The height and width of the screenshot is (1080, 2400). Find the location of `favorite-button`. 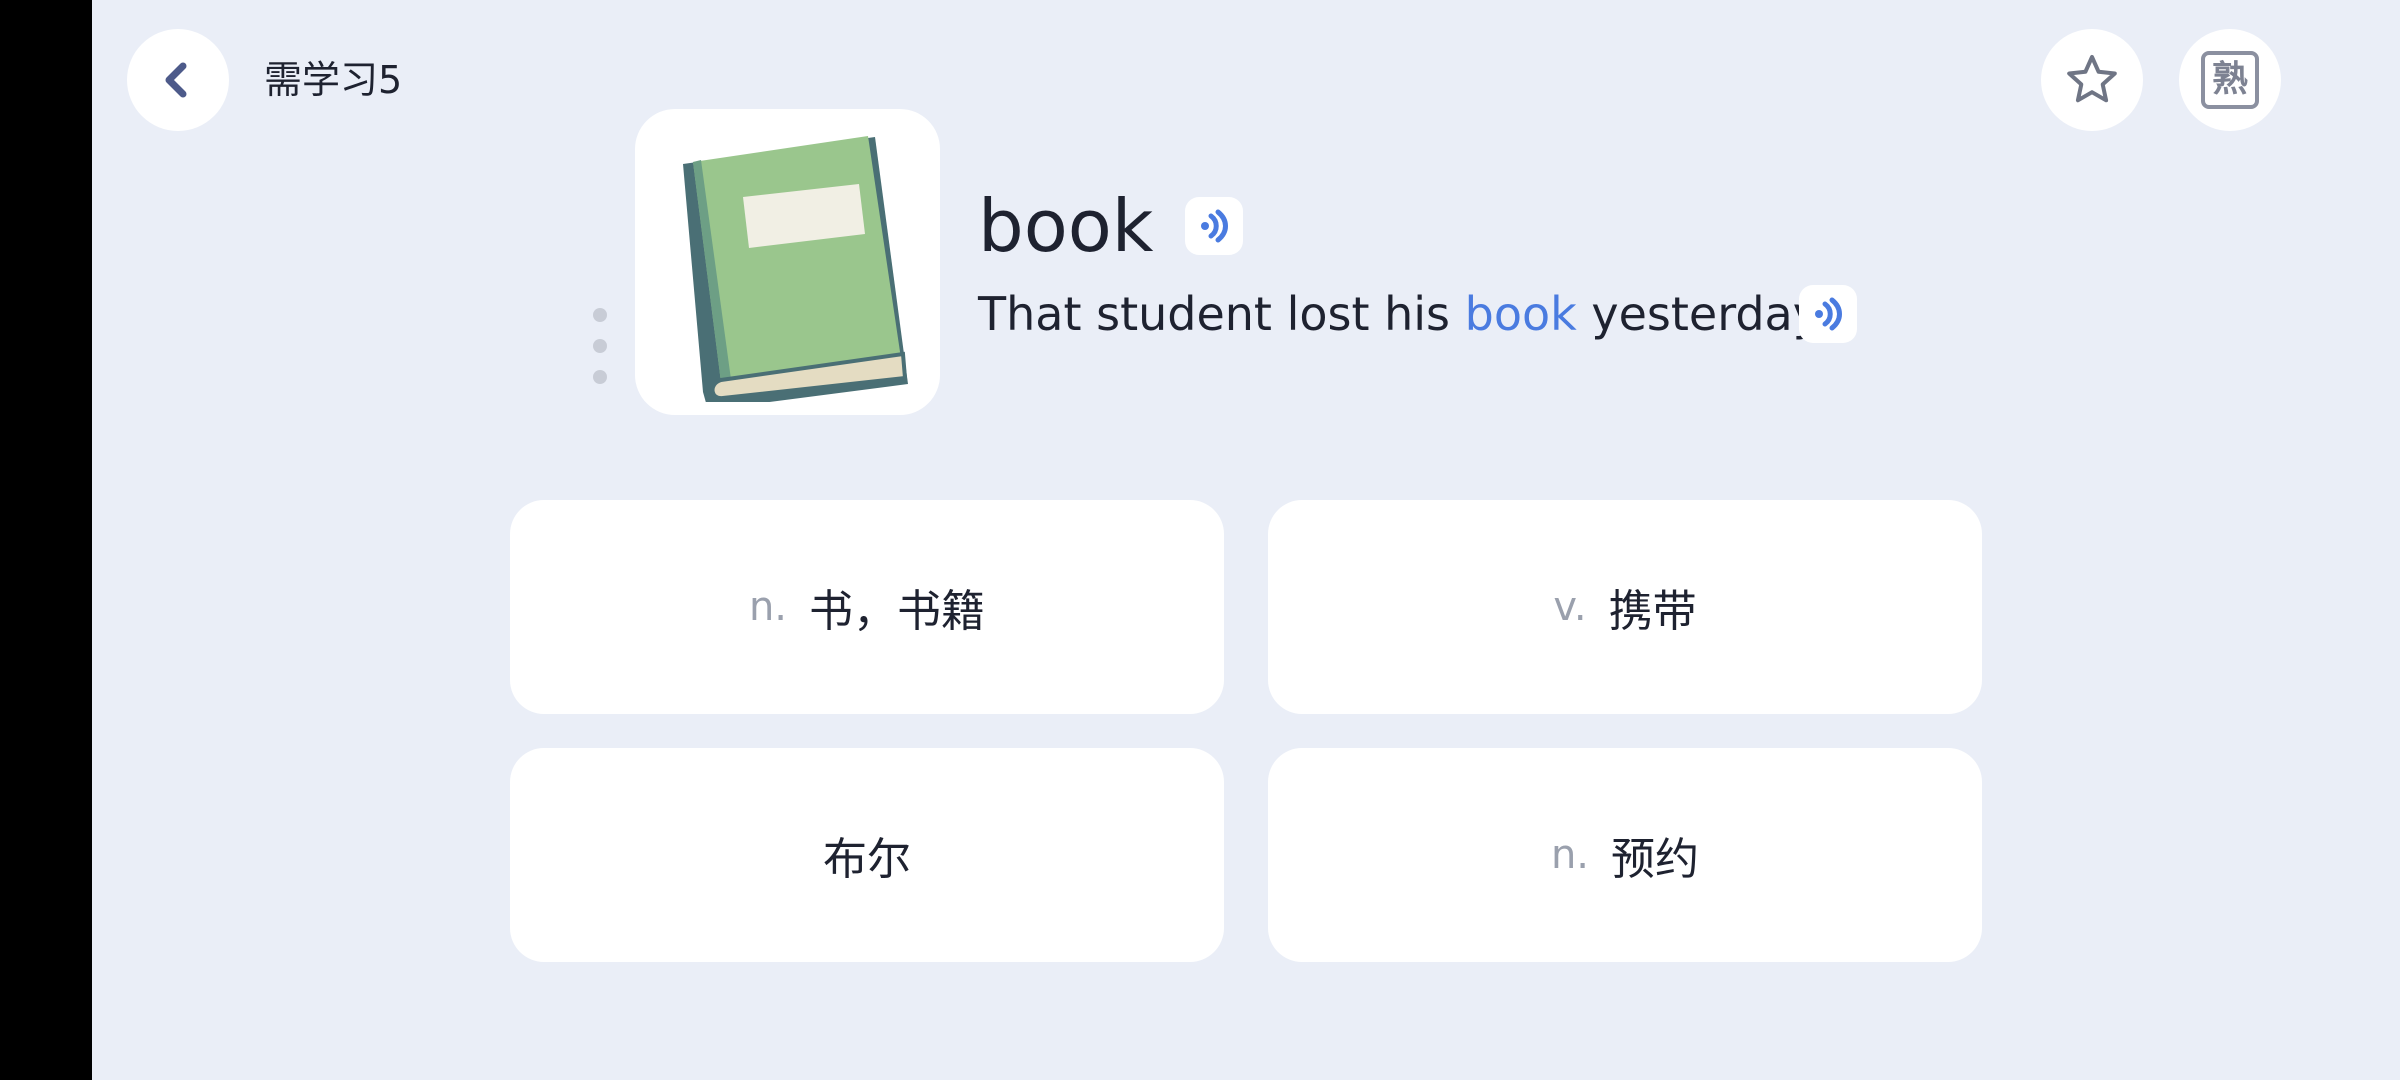

favorite-button is located at coordinates (2092, 80).